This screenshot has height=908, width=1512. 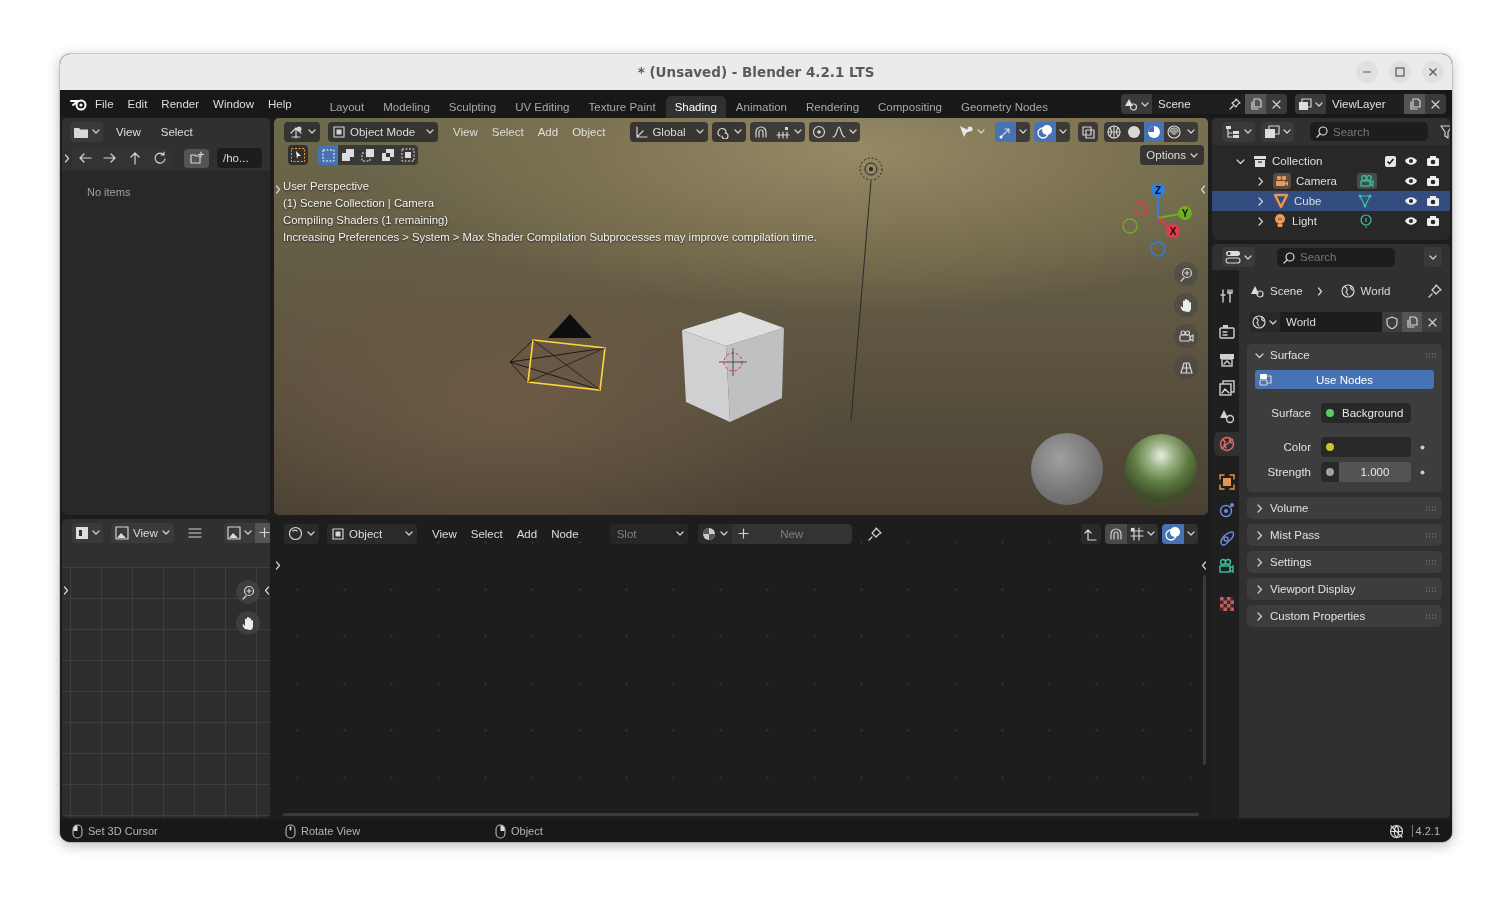 I want to click on view-dropdown: View, so click(x=142, y=532).